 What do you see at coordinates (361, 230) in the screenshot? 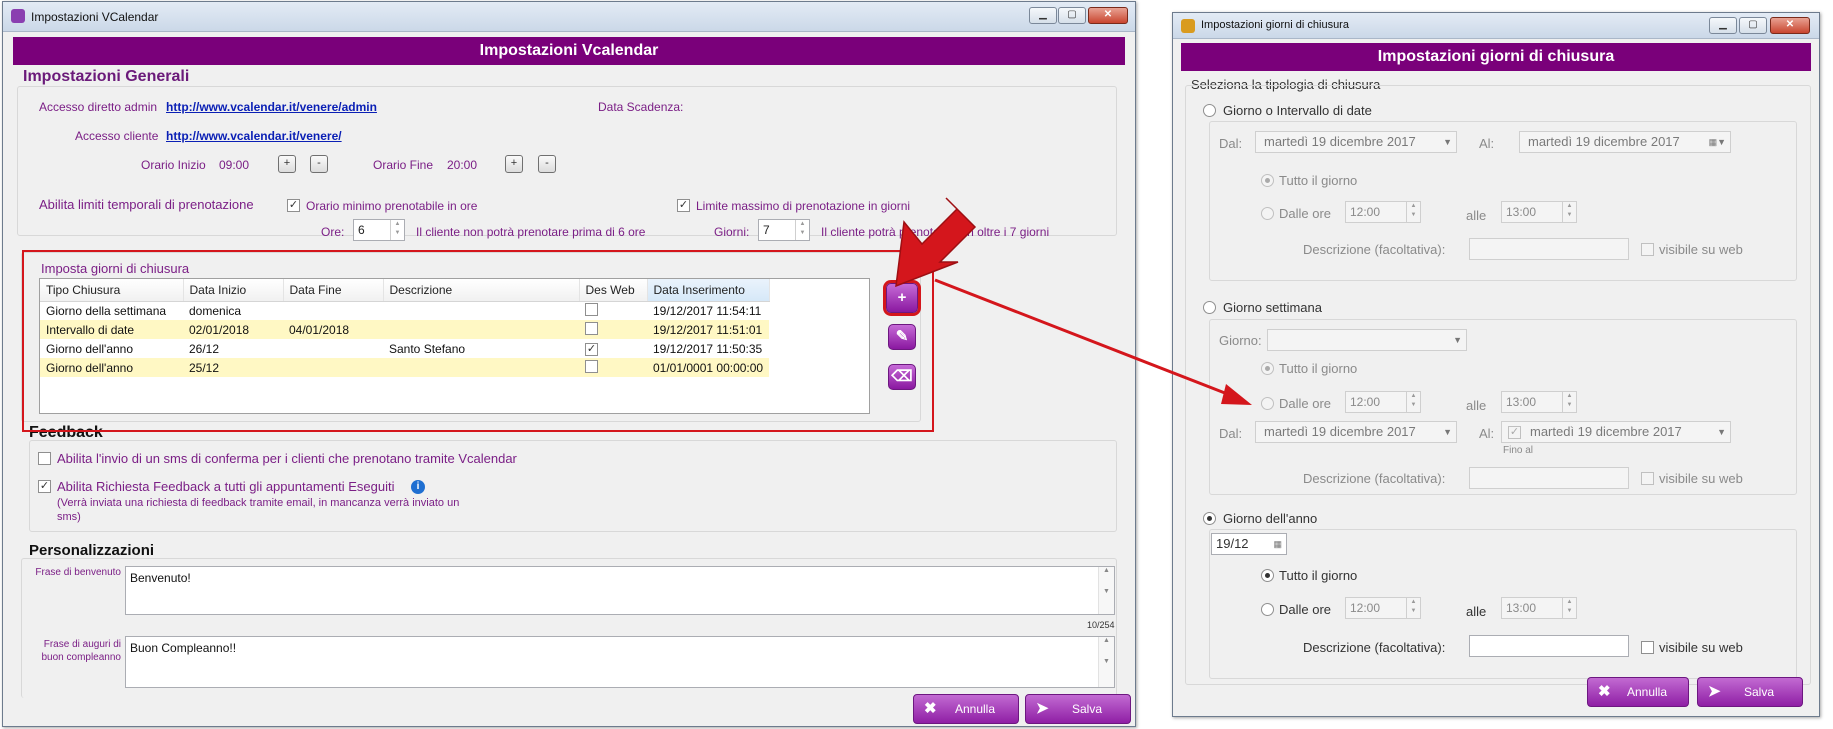
I see `hours-value: 6` at bounding box center [361, 230].